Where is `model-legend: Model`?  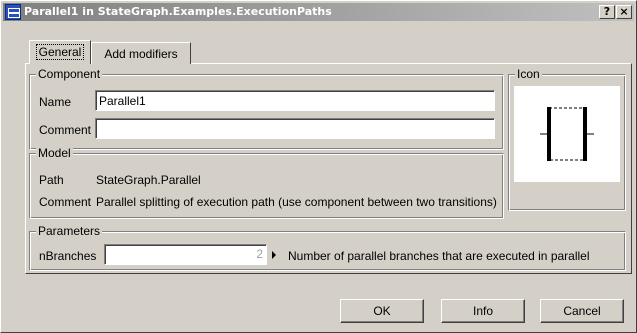
model-legend: Model is located at coordinates (54, 153).